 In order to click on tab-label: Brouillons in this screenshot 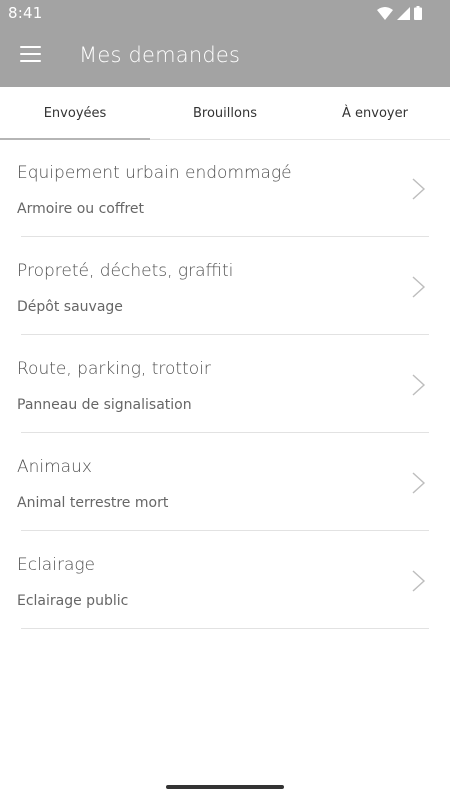, I will do `click(225, 113)`.